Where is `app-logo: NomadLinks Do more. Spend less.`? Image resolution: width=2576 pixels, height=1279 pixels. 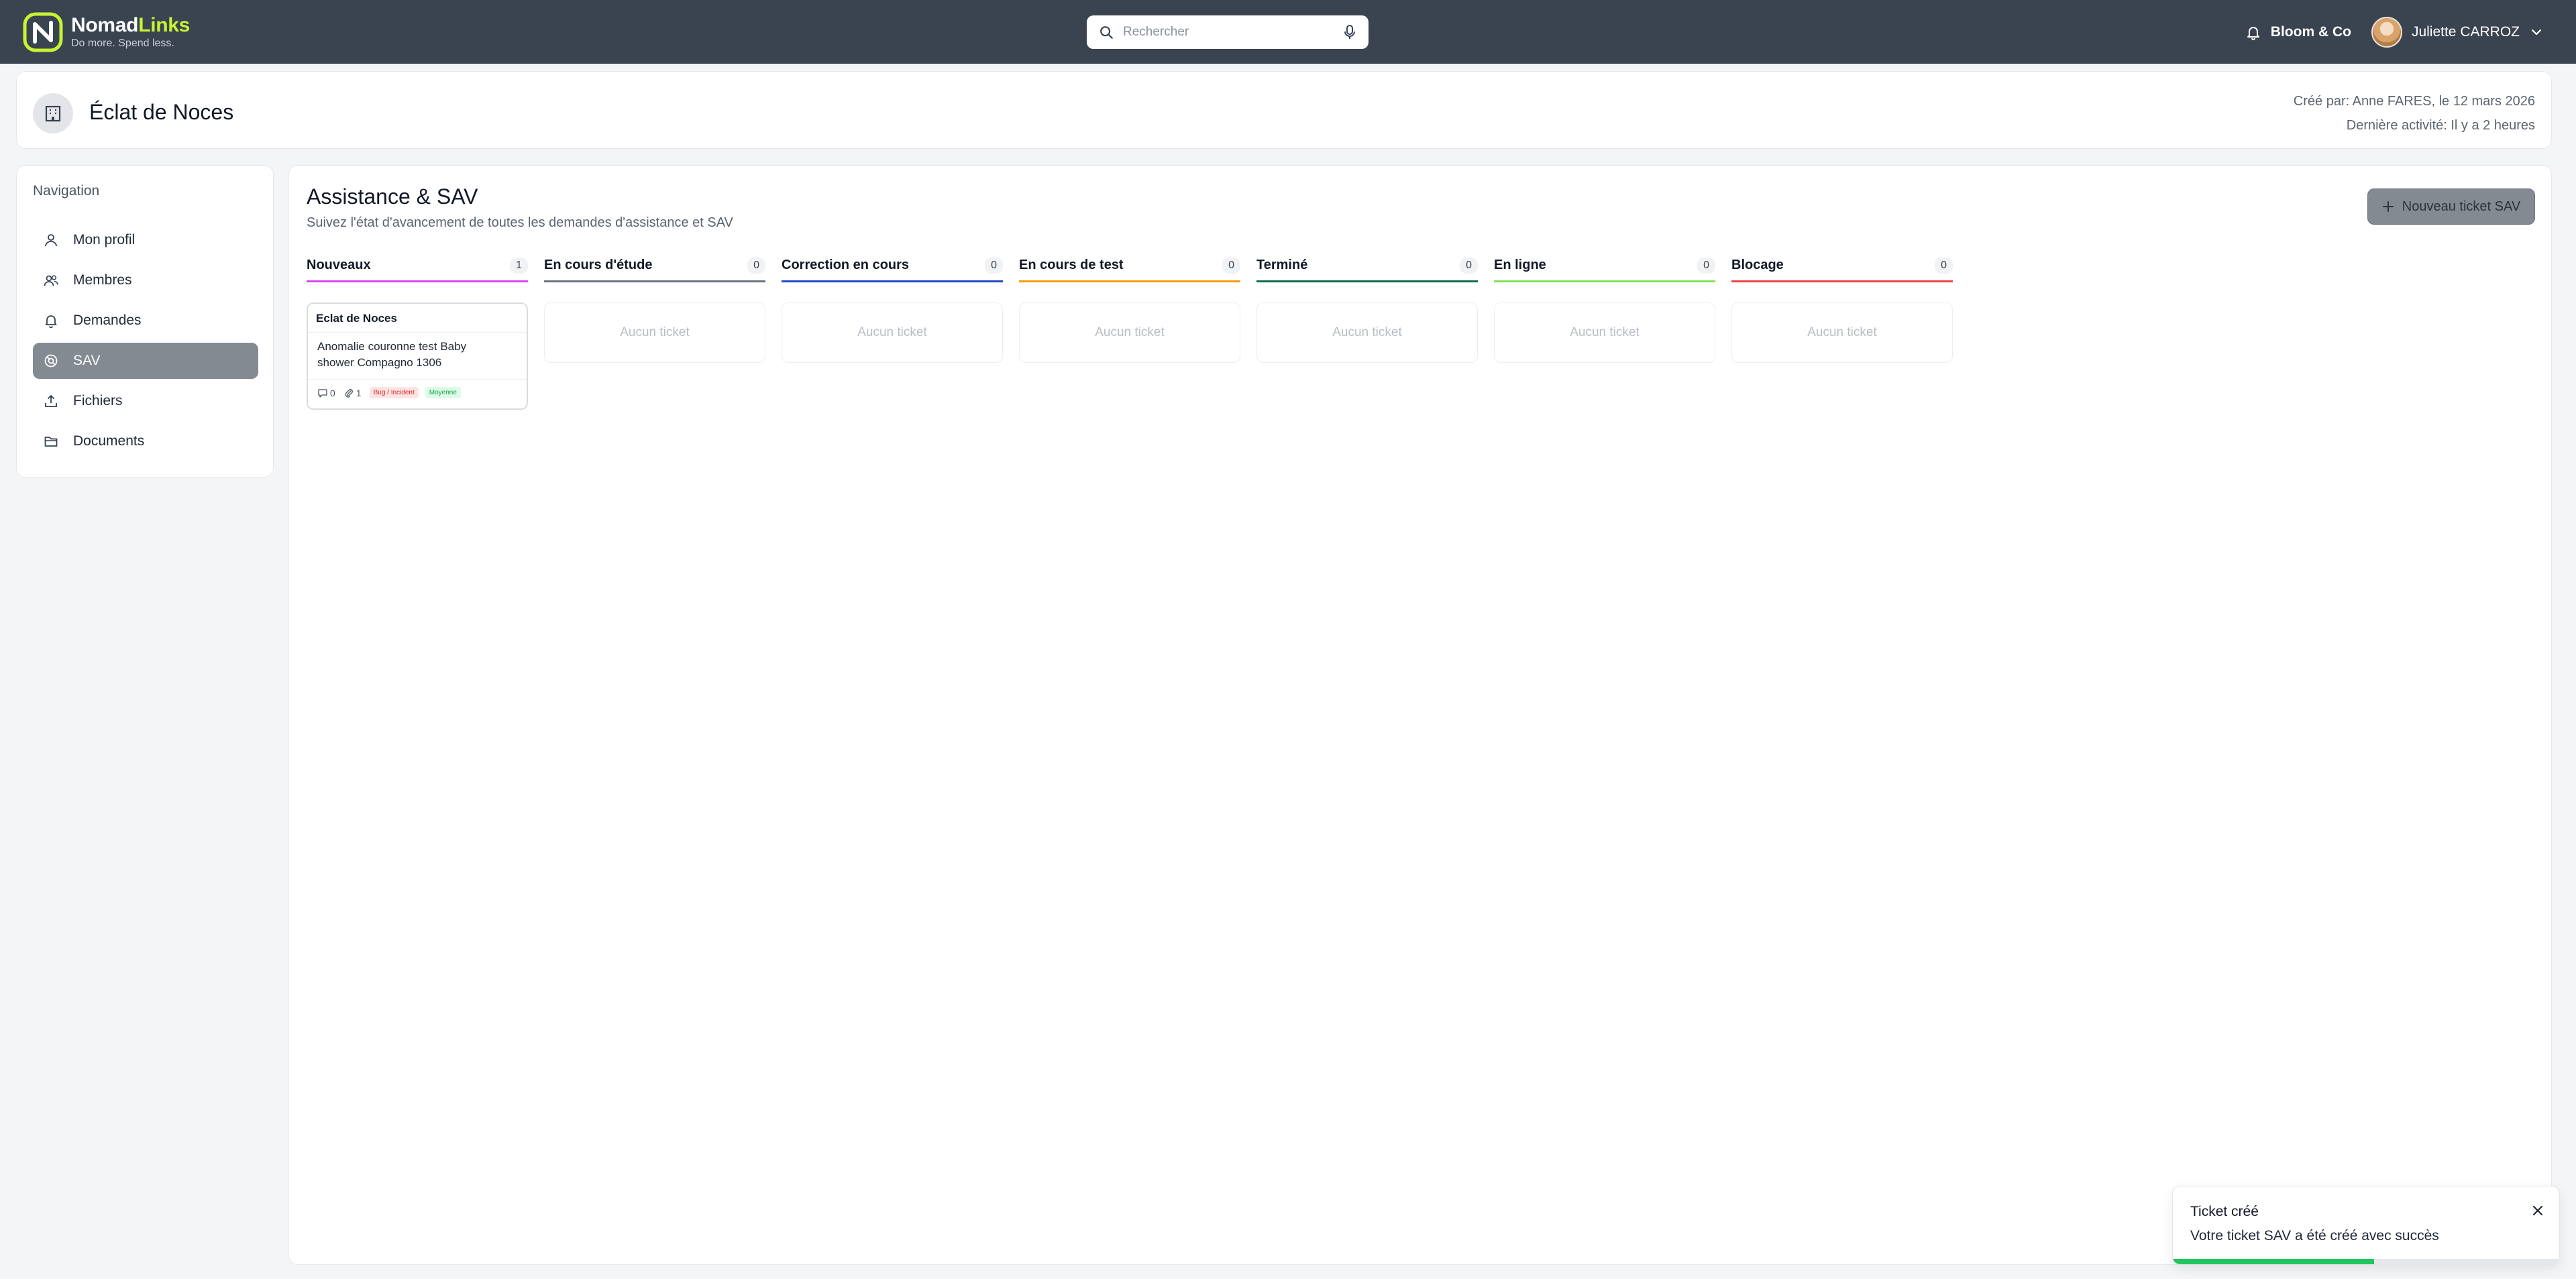 app-logo: NomadLinks Do more. Spend less. is located at coordinates (106, 32).